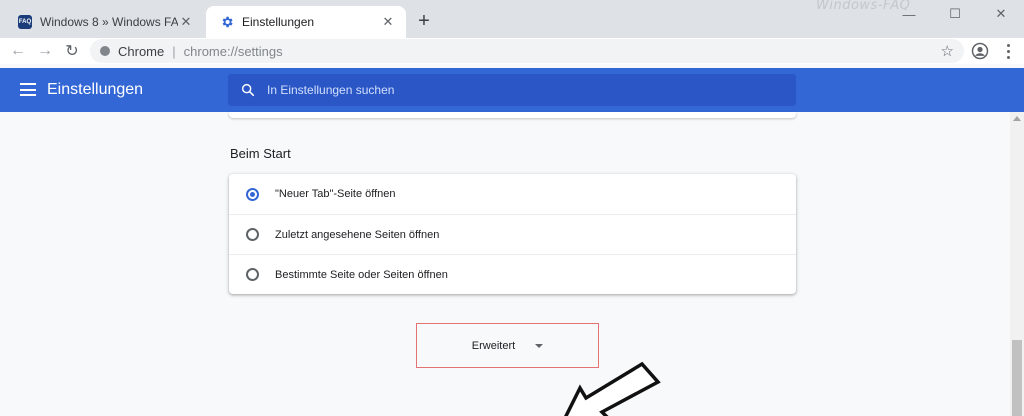  I want to click on radio-label: "Neuer Tab"-Seite öffnen, so click(335, 194).